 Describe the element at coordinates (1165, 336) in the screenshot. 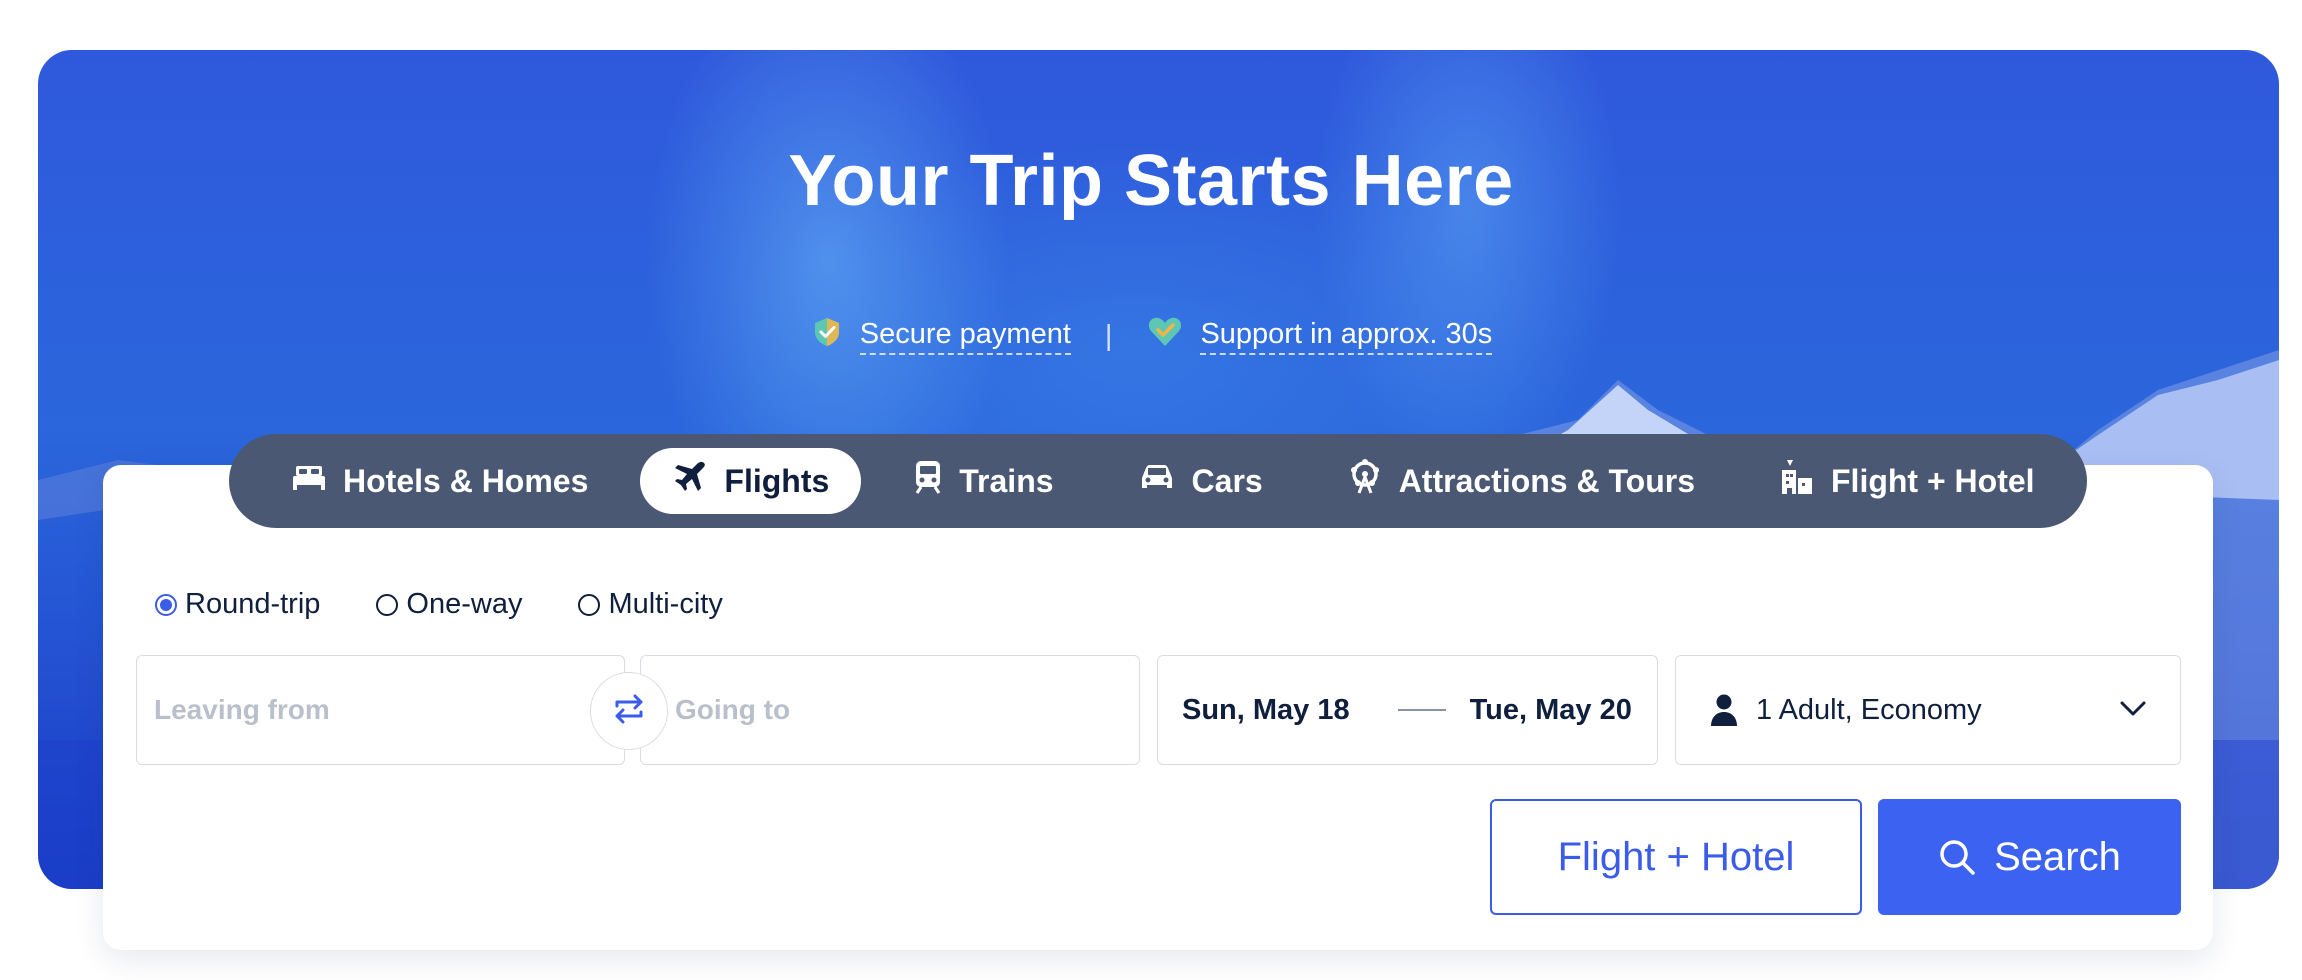

I see `heart-check-icon` at that location.